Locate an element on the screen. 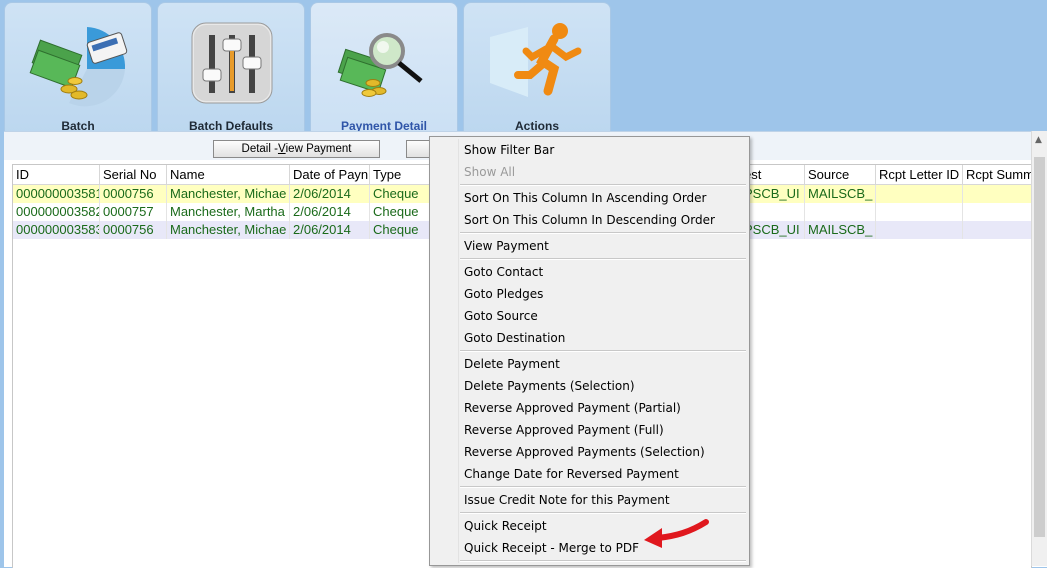 Image resolution: width=1047 pixels, height=568 pixels. cell-id: 000000003581 is located at coordinates (56, 194).